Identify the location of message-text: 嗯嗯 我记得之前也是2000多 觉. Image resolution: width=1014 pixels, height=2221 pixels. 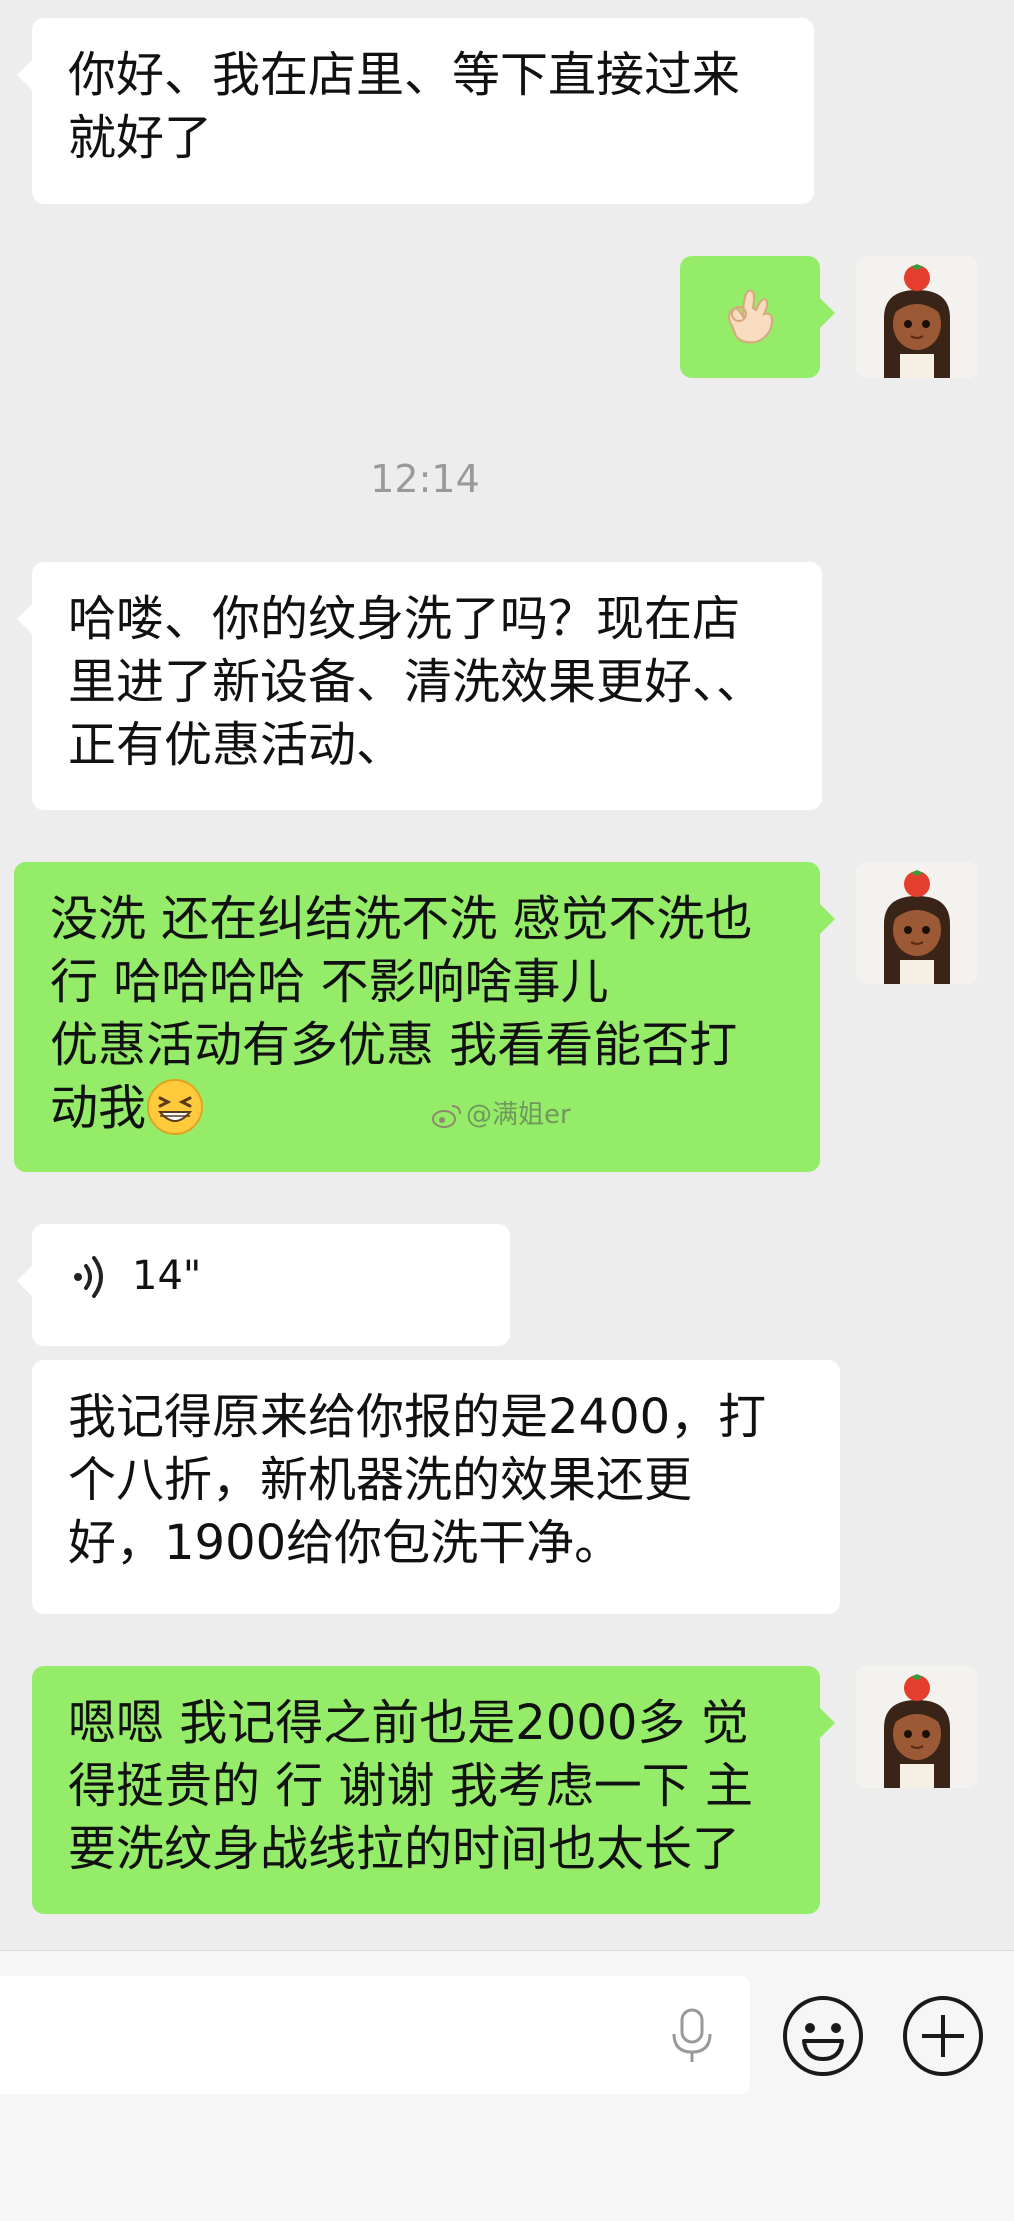
(408, 1723).